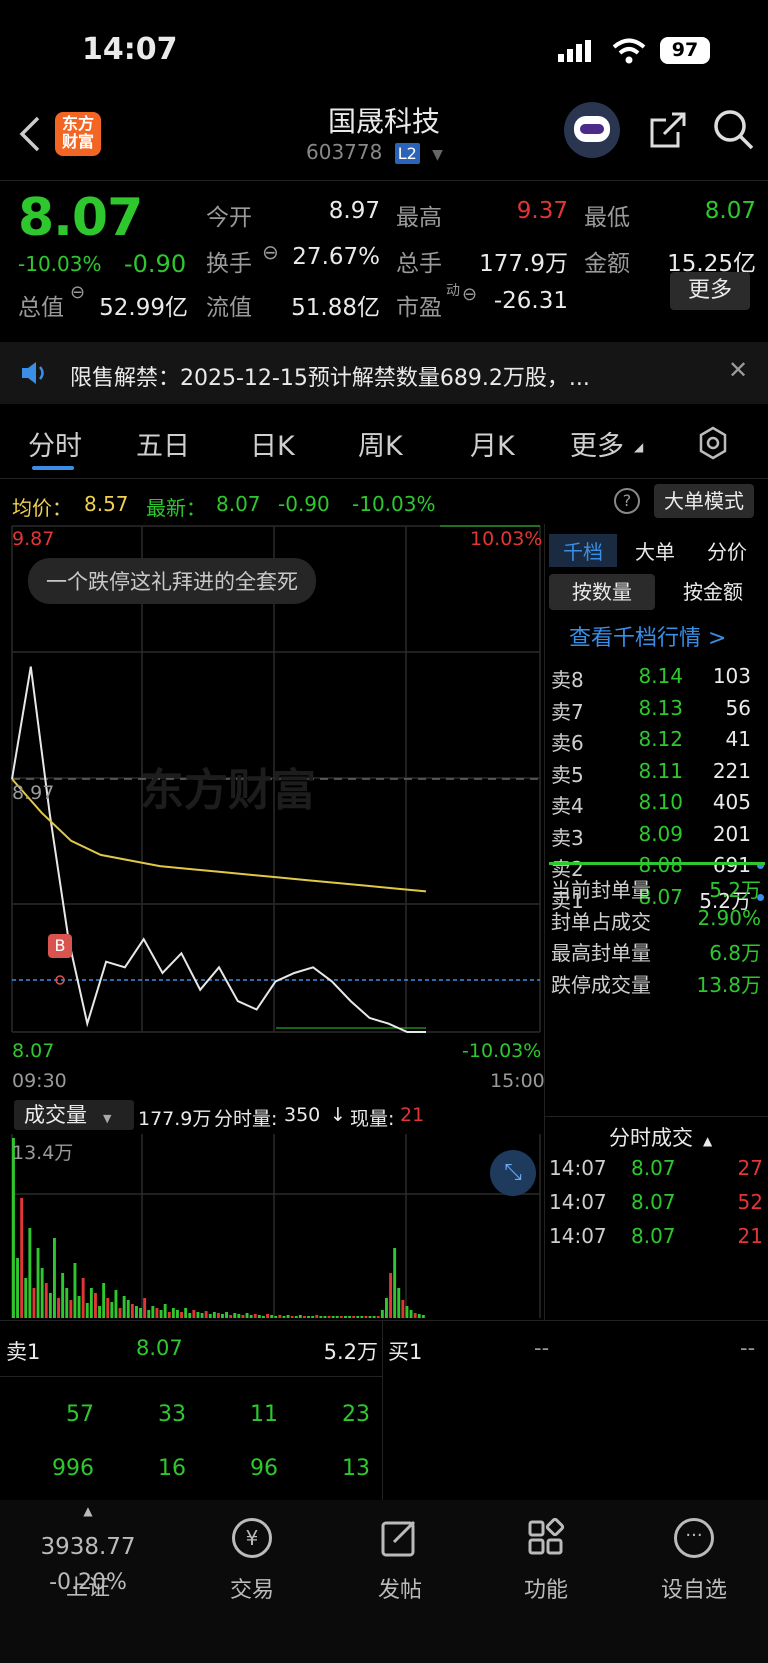 The height and width of the screenshot is (1663, 768). I want to click on expand-icon: ⤡, so click(513, 1173).